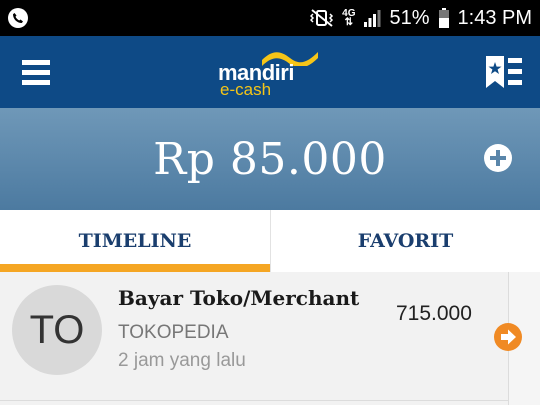 This screenshot has width=540, height=405. Describe the element at coordinates (239, 298) in the screenshot. I see `transaction-title: Bayar Toko/Merchant` at that location.